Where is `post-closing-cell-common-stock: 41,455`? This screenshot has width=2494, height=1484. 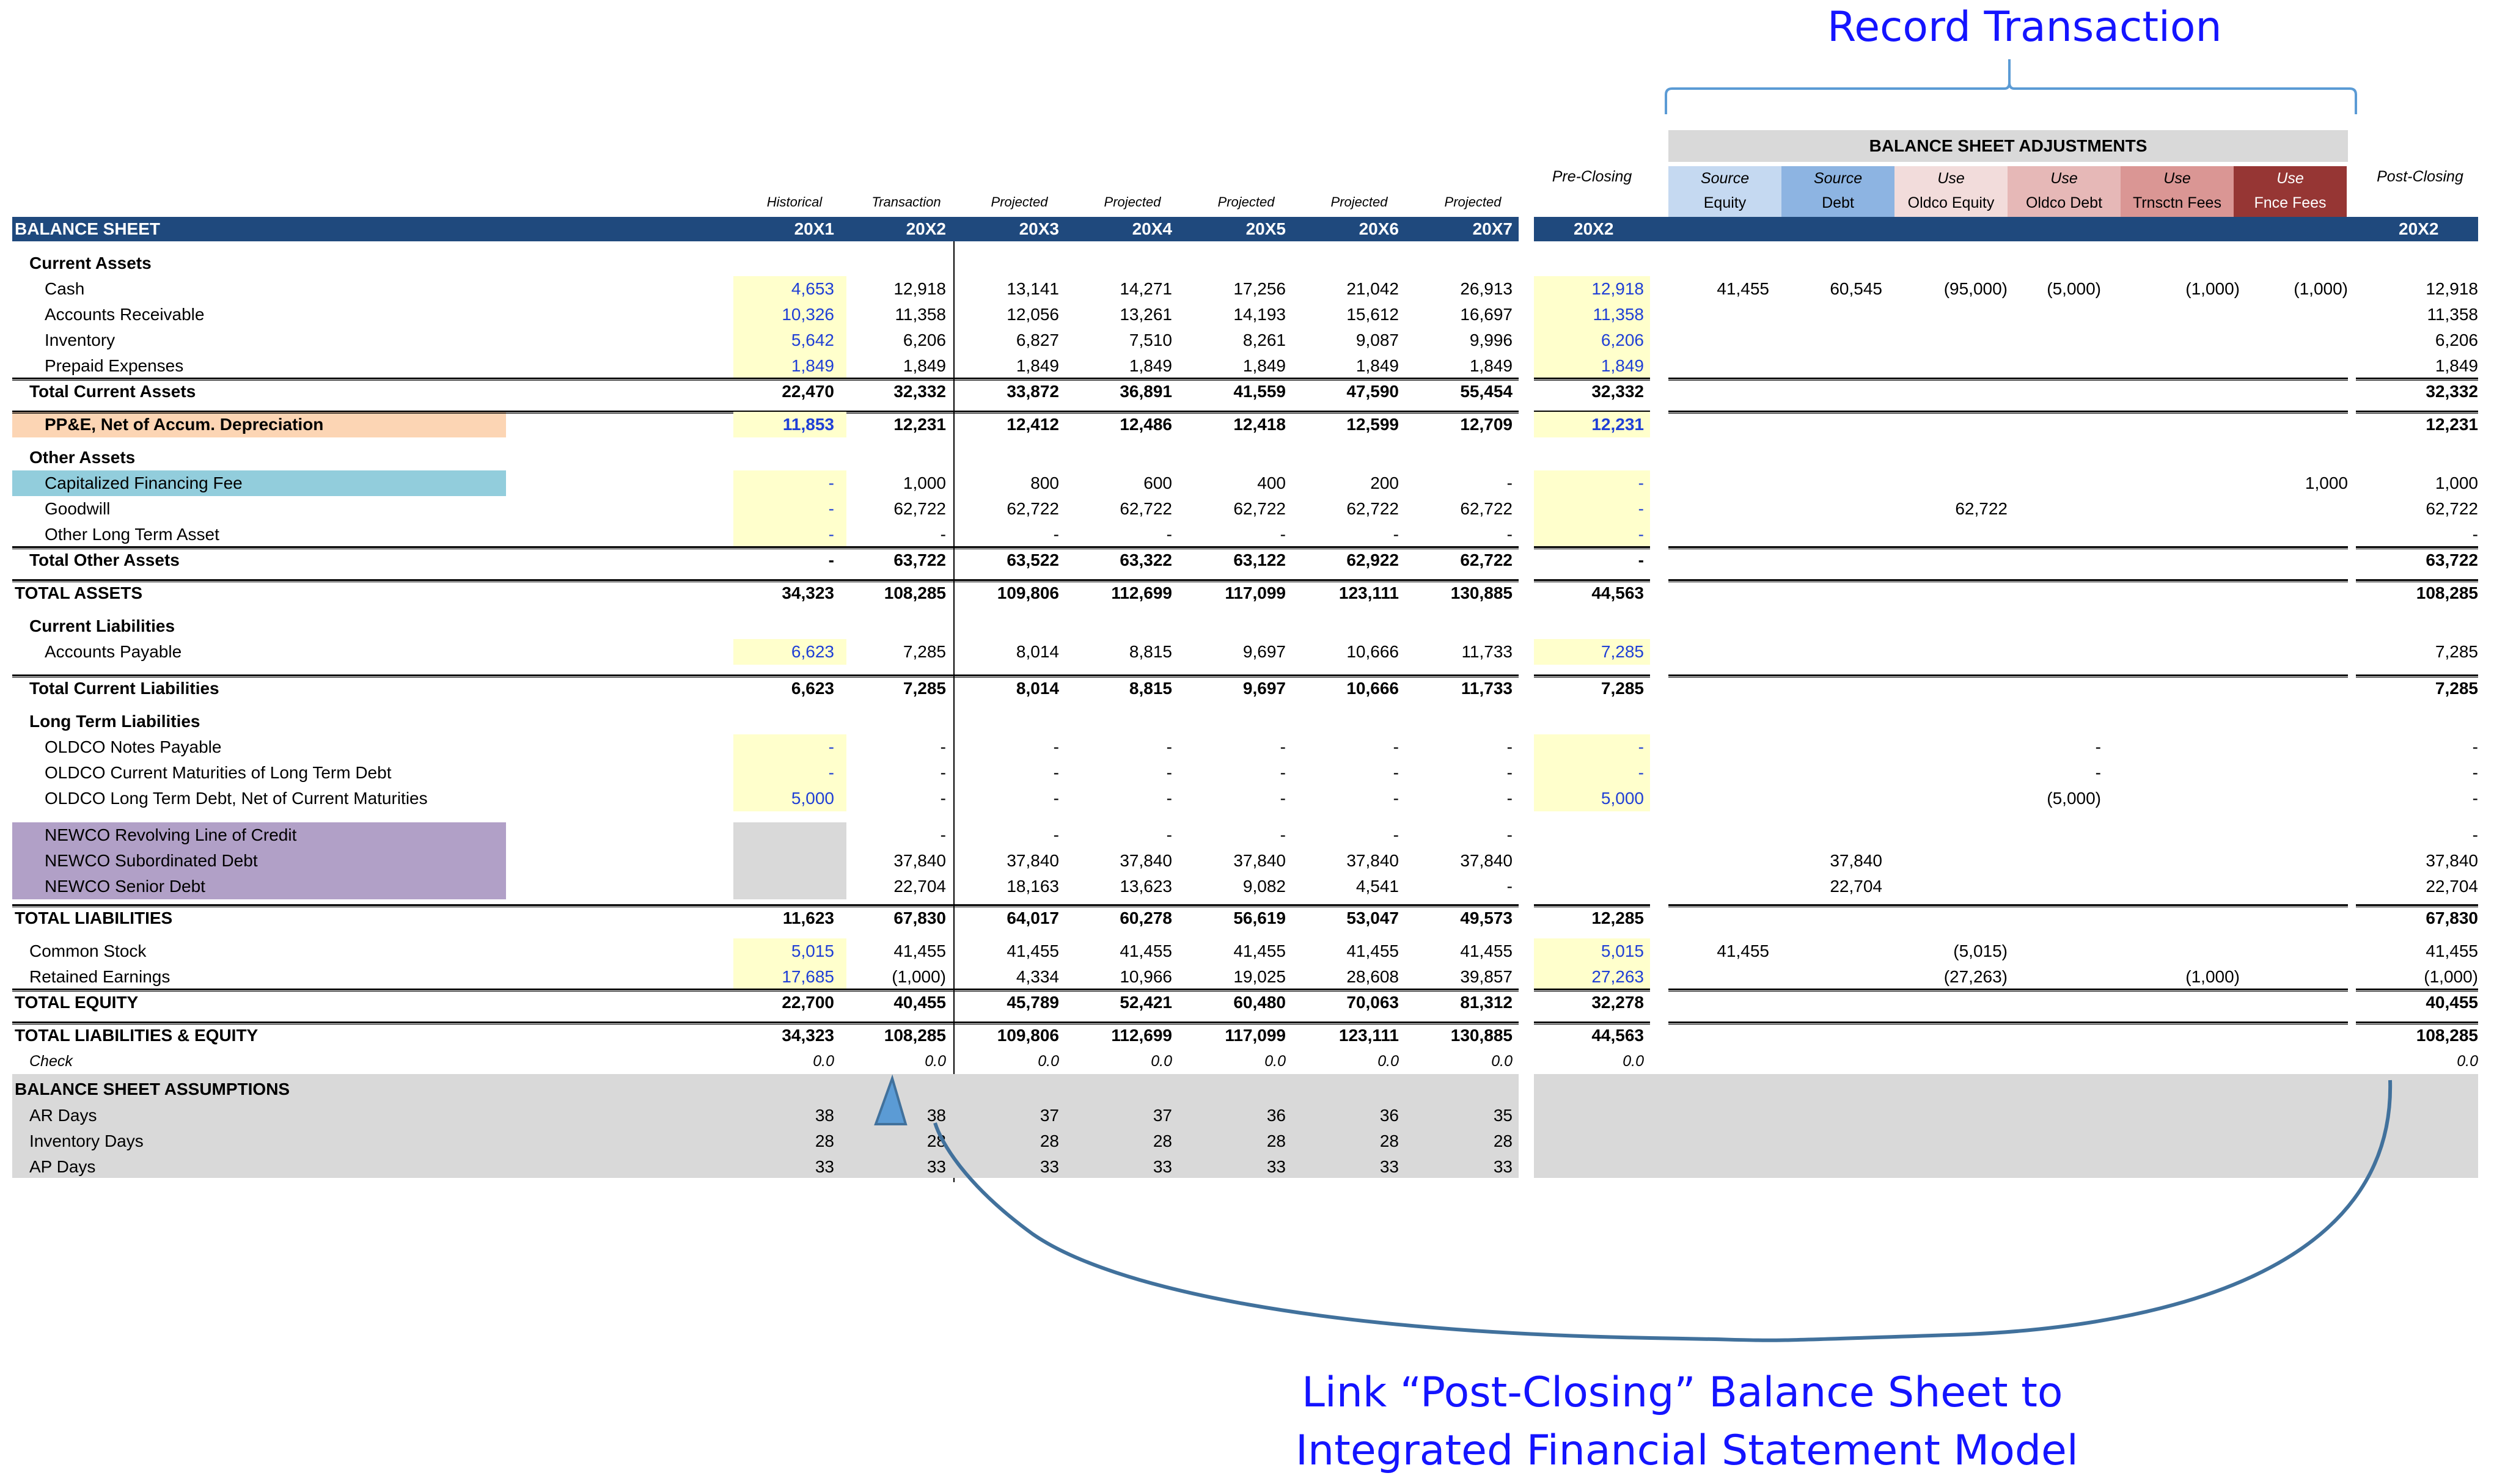 post-closing-cell-common-stock: 41,455 is located at coordinates (2417, 951).